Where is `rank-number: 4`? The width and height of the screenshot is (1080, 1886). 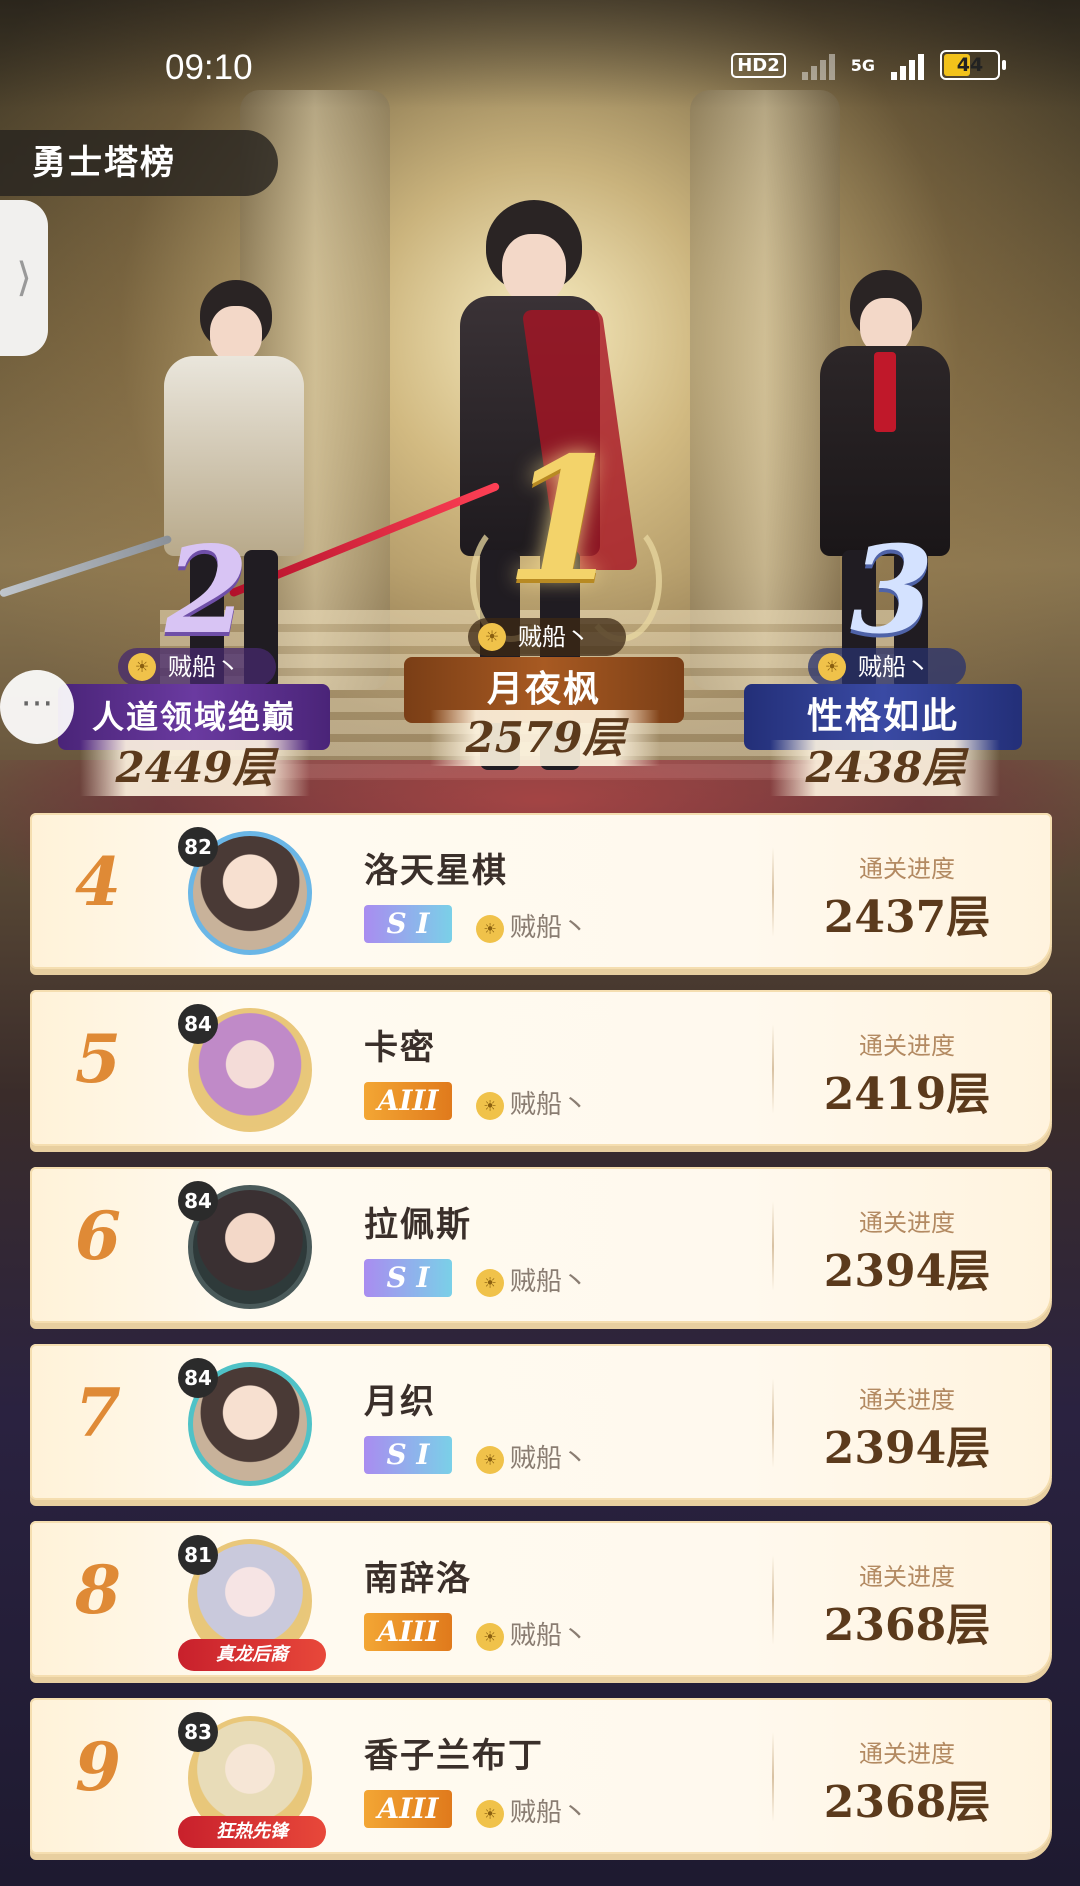
rank-number: 4 is located at coordinates (98, 882).